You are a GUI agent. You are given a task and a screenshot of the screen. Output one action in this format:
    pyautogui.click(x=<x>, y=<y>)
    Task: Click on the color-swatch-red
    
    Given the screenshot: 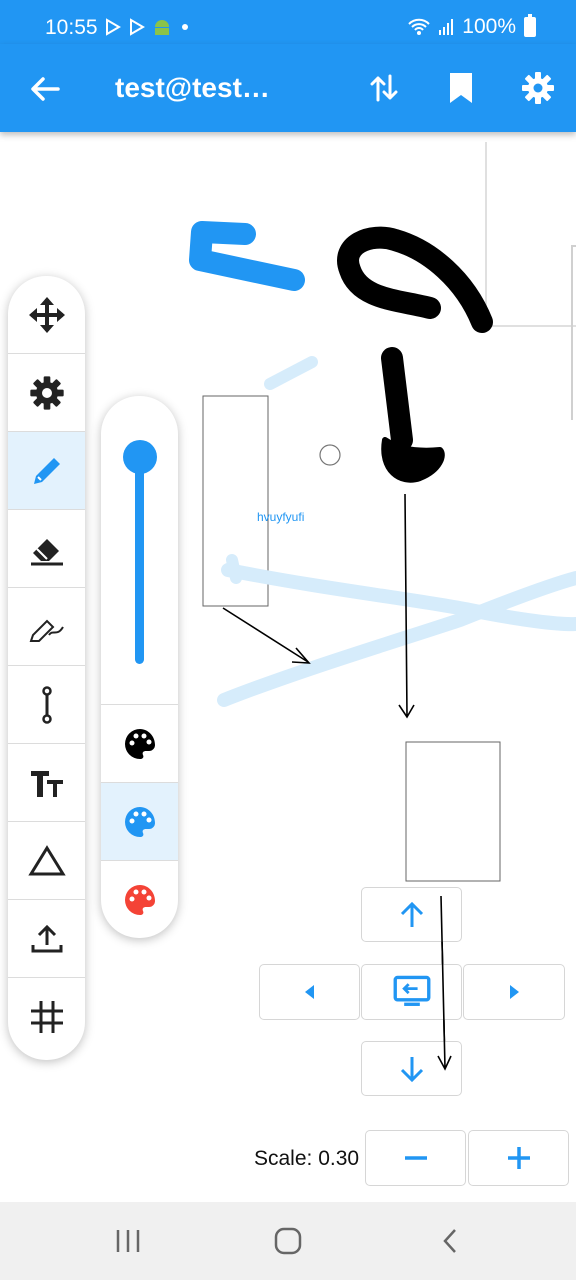 What is the action you would take?
    pyautogui.click(x=139, y=899)
    